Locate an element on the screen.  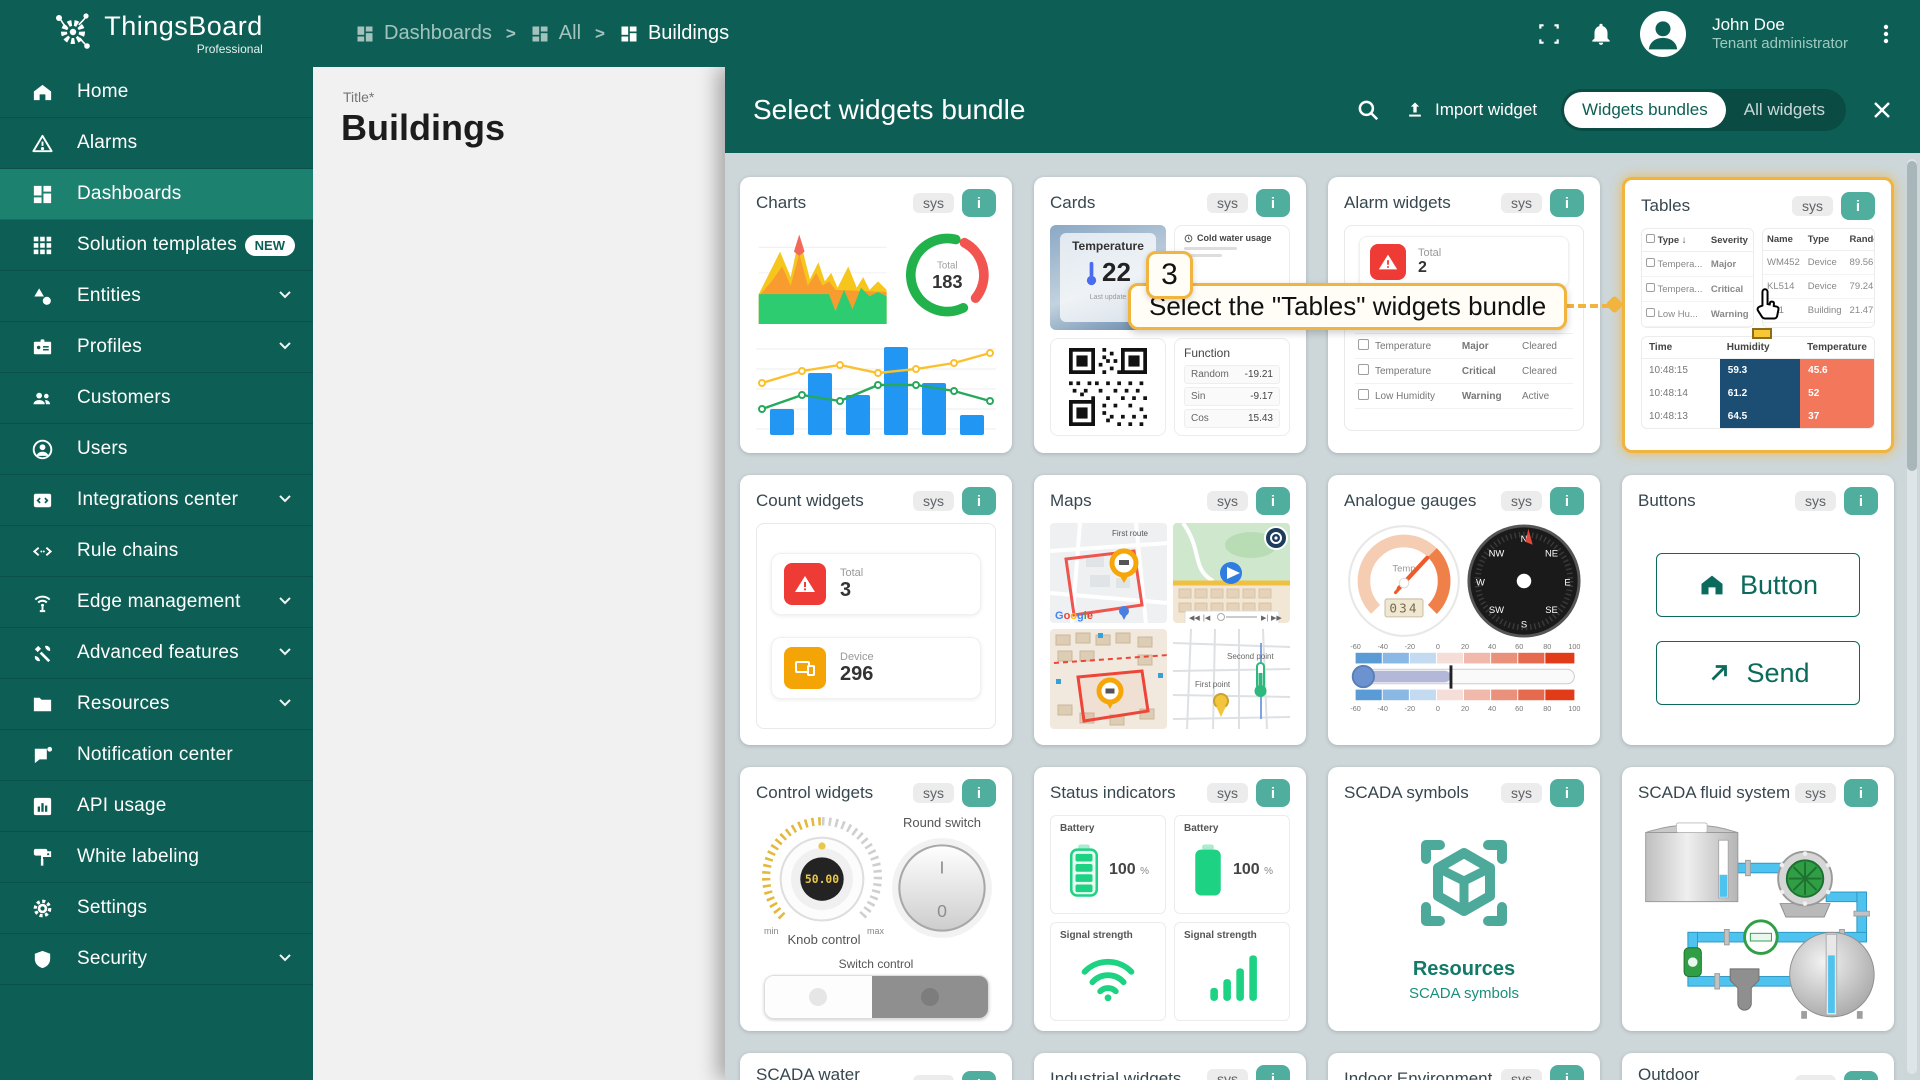
svg-text: First point is located at coordinates (1213, 684).